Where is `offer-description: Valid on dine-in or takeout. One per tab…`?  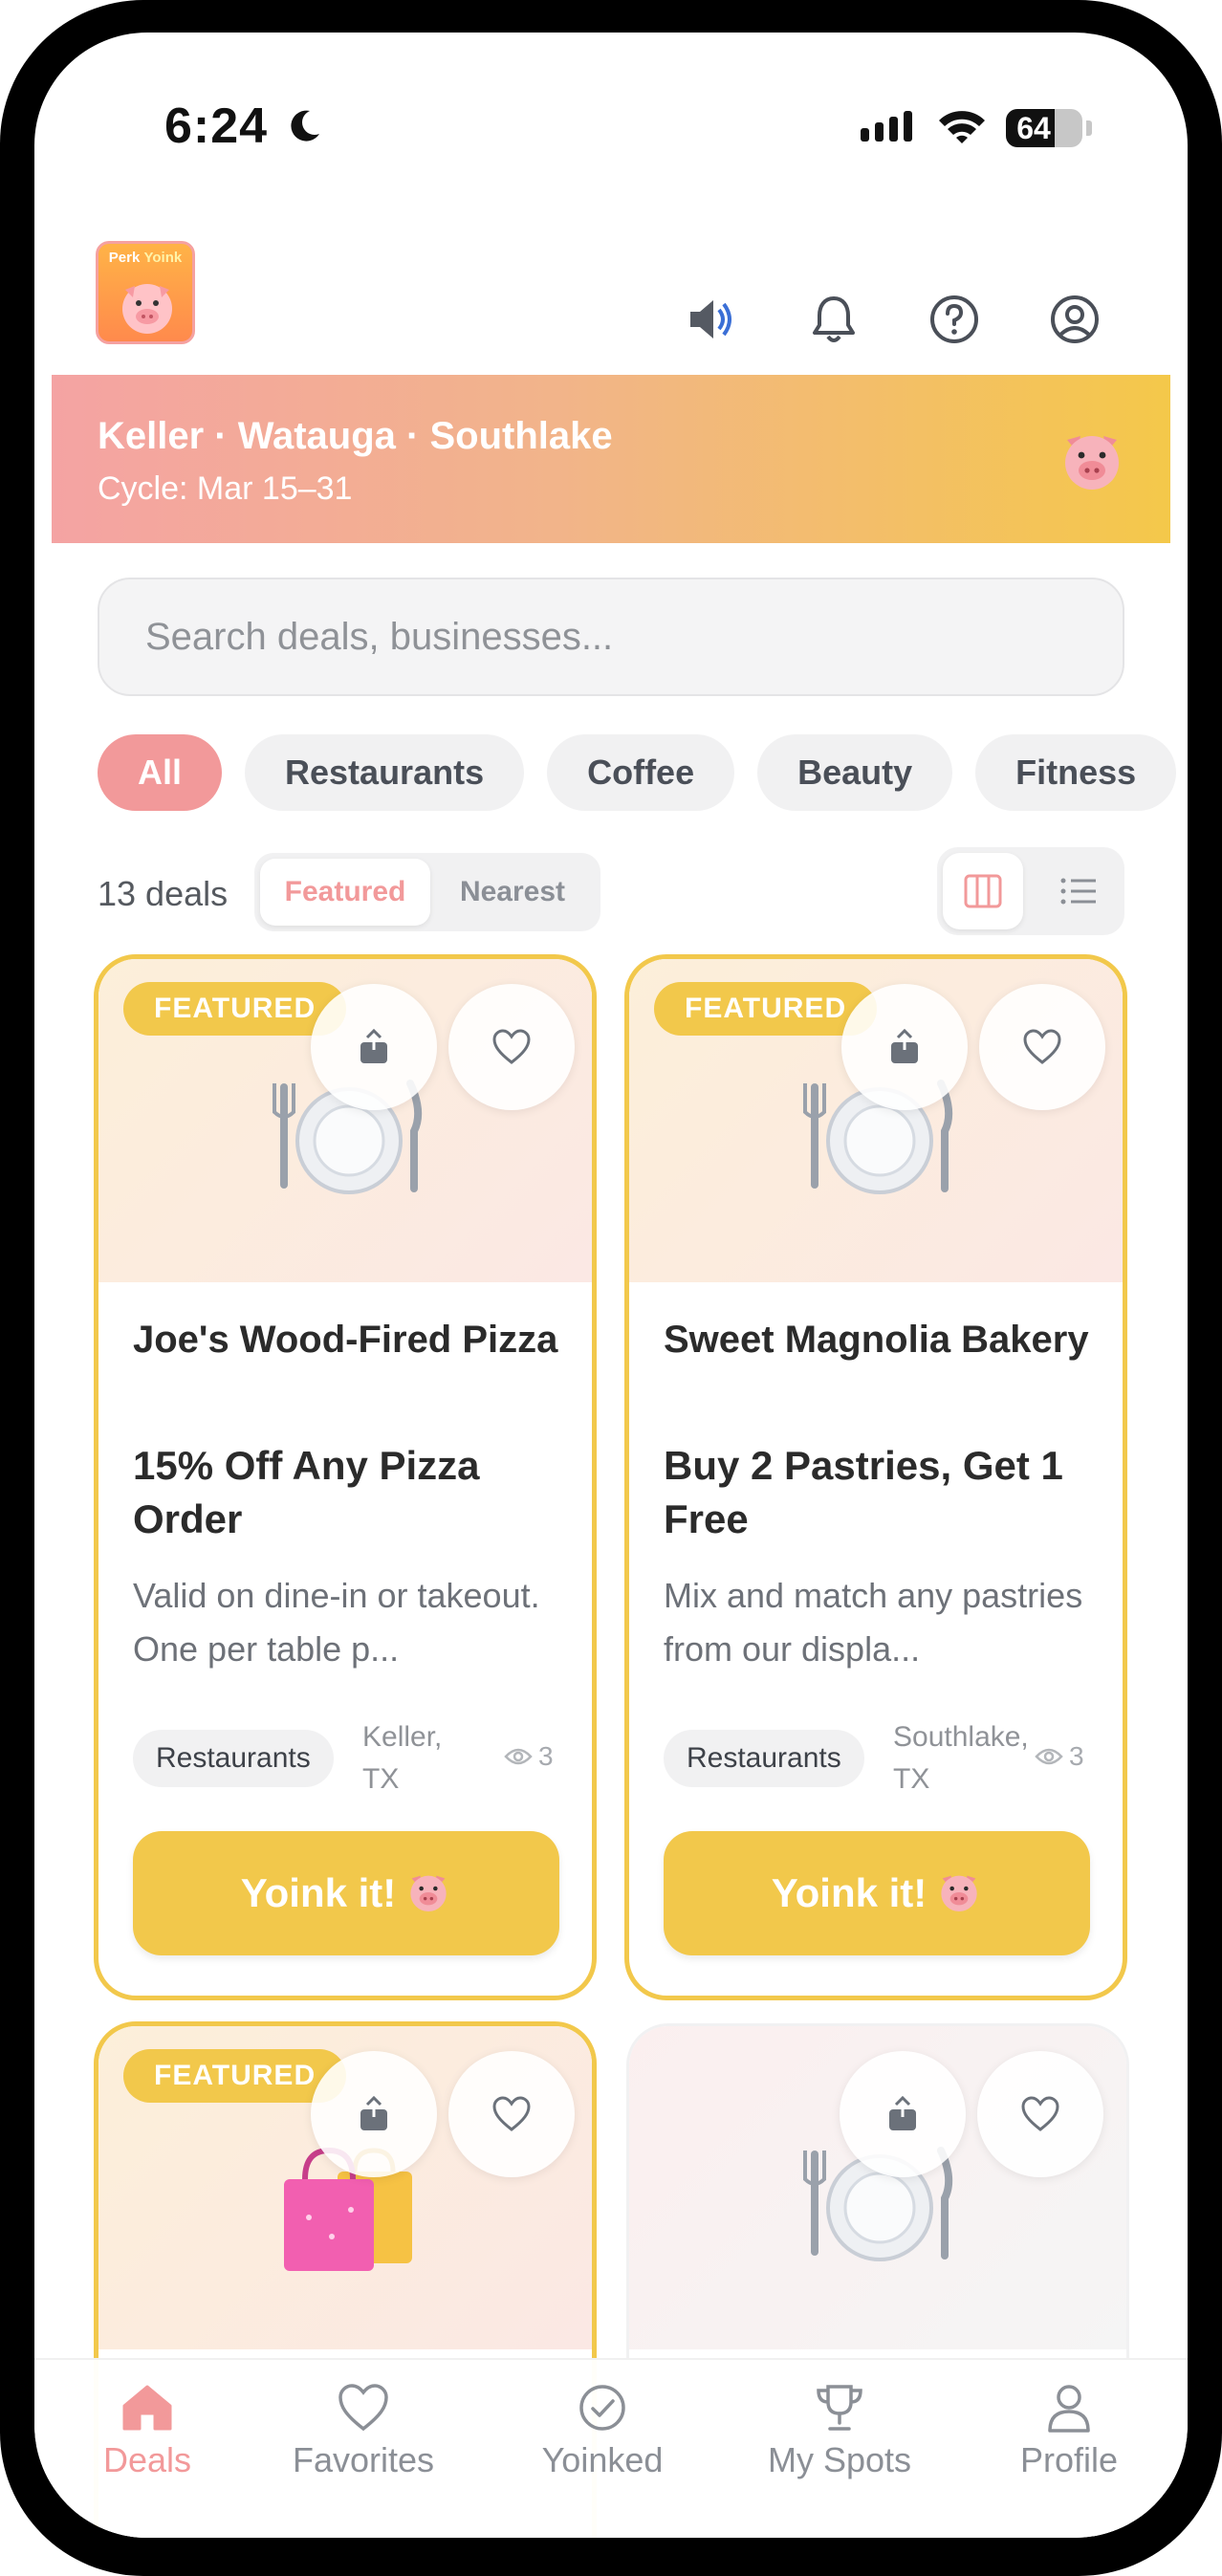 offer-description: Valid on dine-in or takeout. One per tab… is located at coordinates (336, 1622).